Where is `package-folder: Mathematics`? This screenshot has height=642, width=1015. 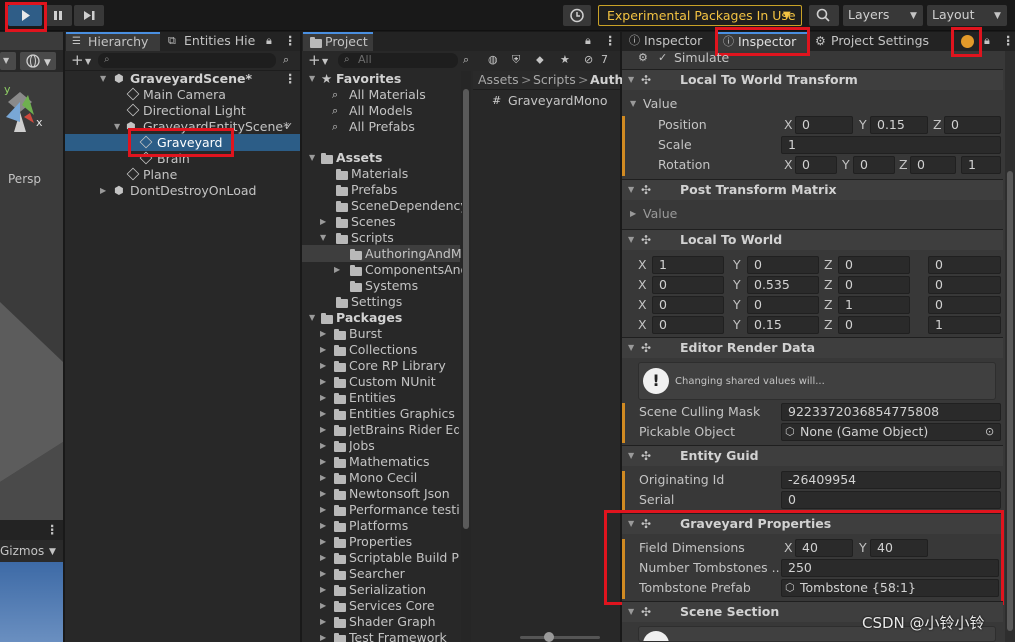 package-folder: Mathematics is located at coordinates (389, 462).